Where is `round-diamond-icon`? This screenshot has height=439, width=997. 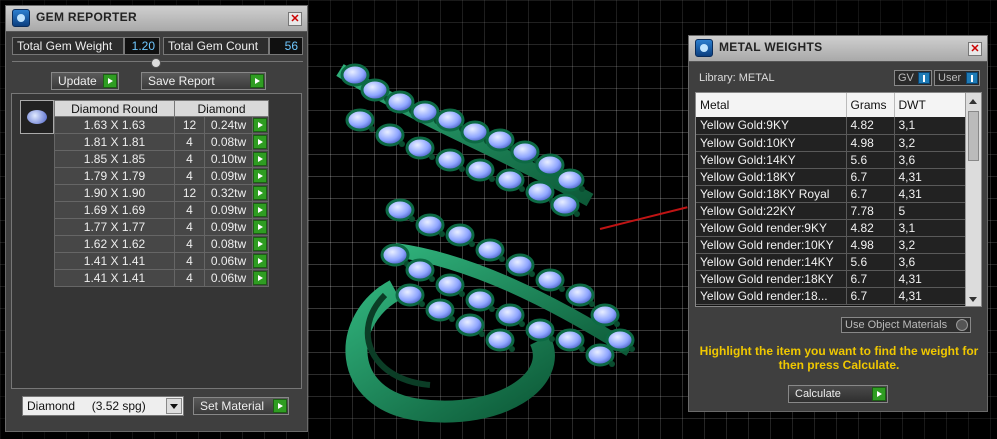
round-diamond-icon is located at coordinates (37, 117).